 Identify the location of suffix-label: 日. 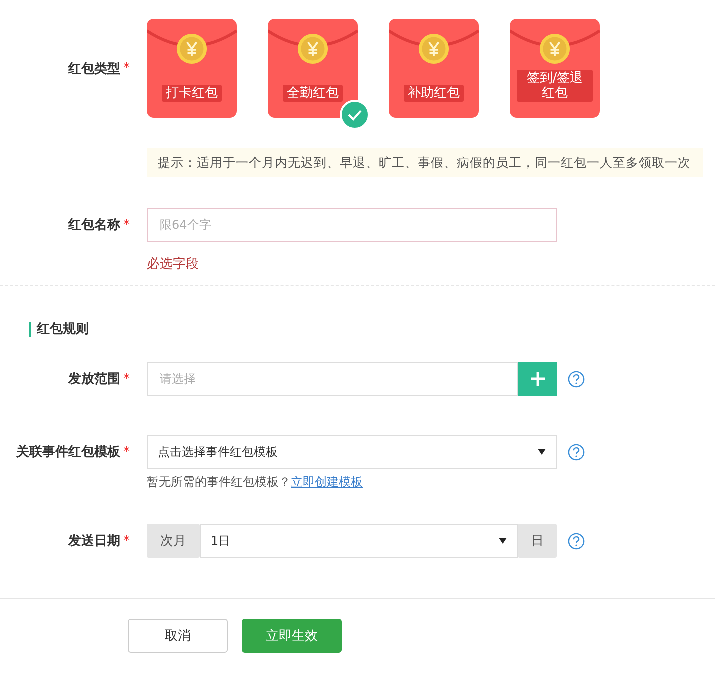
(537, 541).